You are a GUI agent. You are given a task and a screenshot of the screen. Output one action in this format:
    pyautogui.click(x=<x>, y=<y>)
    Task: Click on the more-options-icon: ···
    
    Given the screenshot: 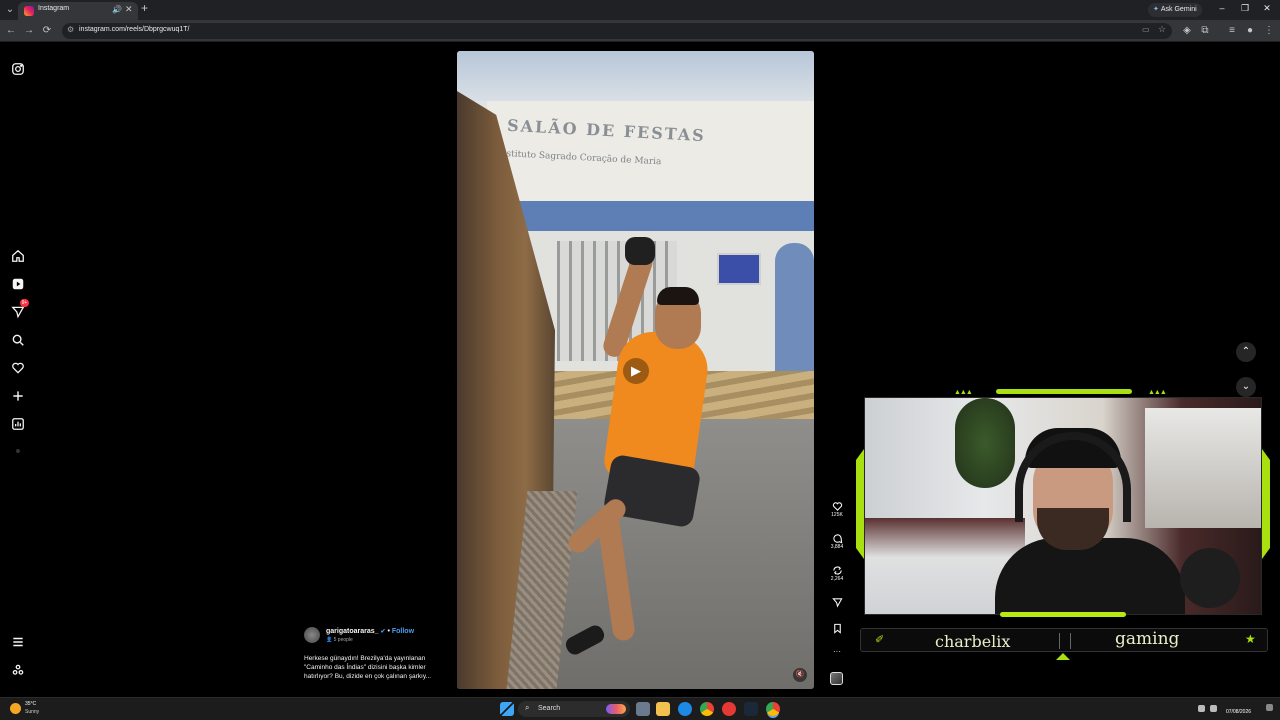 What is the action you would take?
    pyautogui.click(x=837, y=651)
    